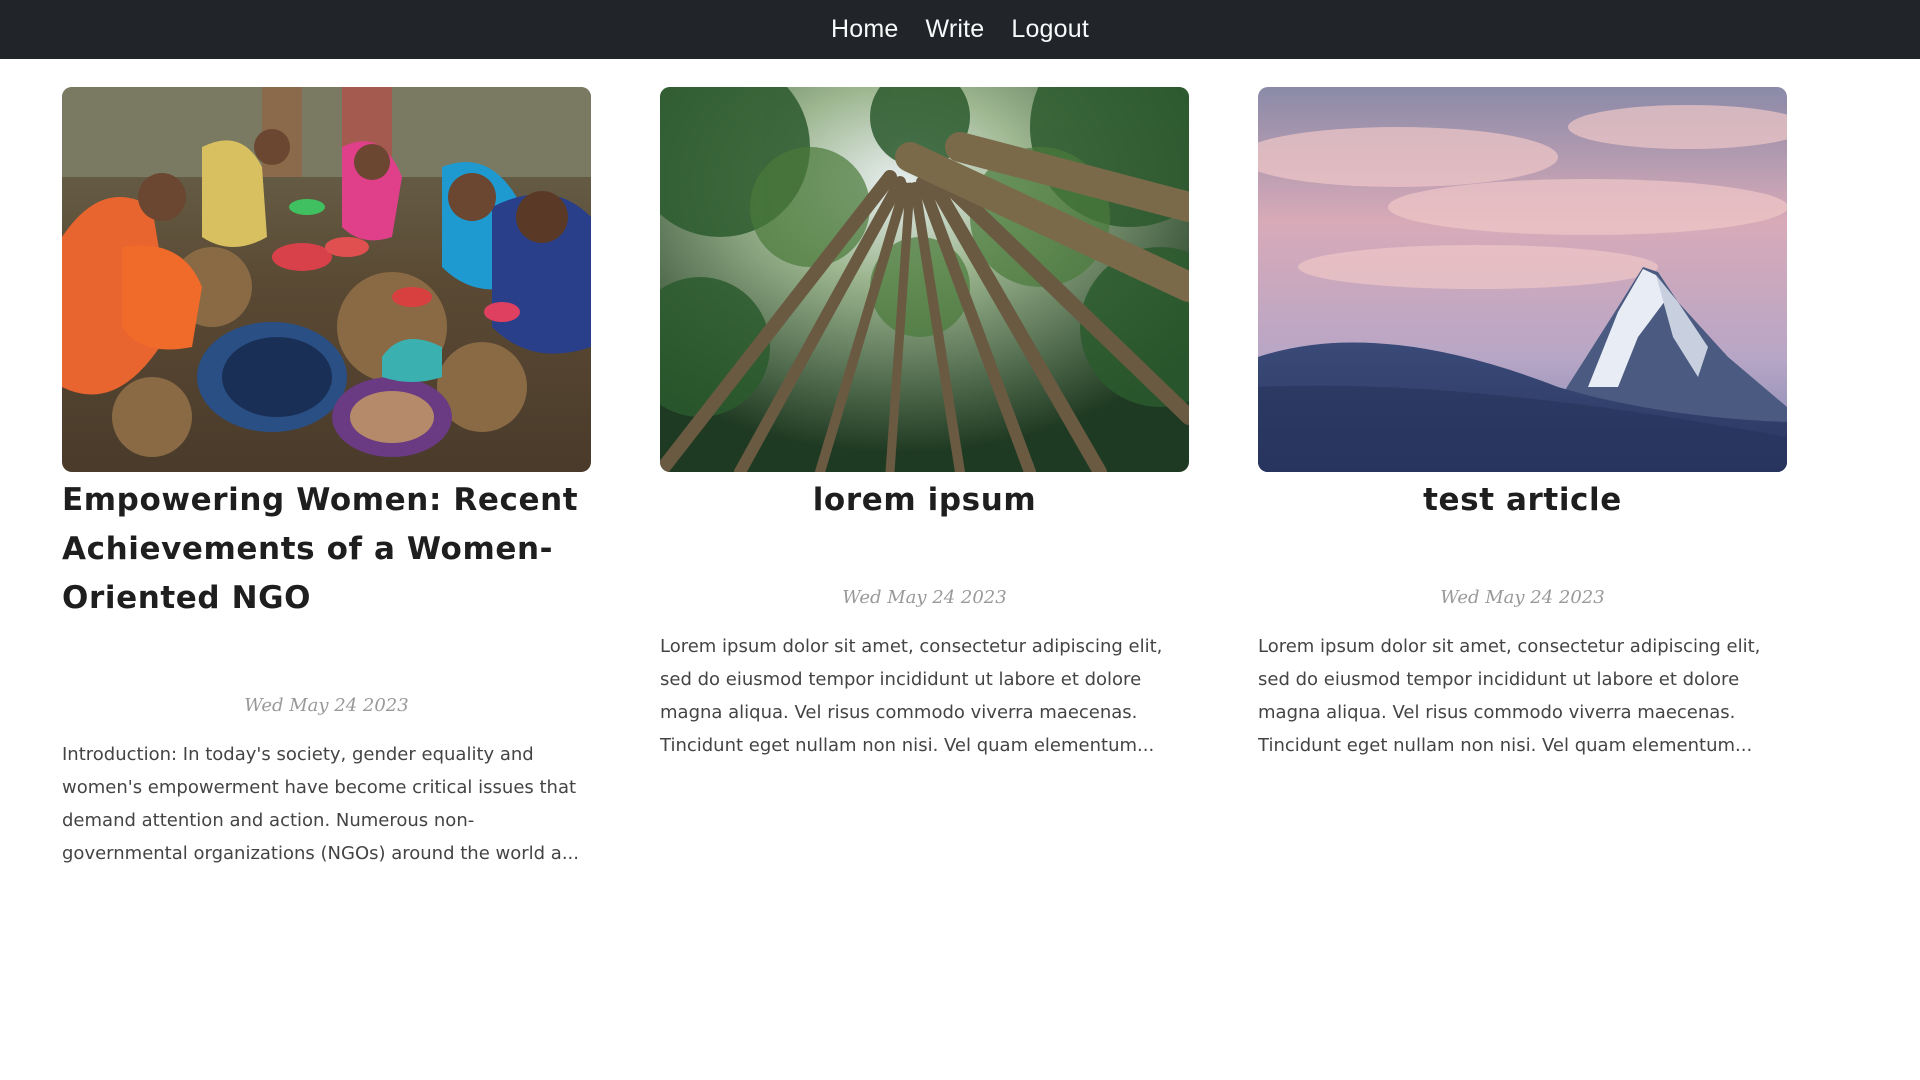 This screenshot has width=1920, height=1080. I want to click on nav-logout-link: Logout, so click(1050, 29).